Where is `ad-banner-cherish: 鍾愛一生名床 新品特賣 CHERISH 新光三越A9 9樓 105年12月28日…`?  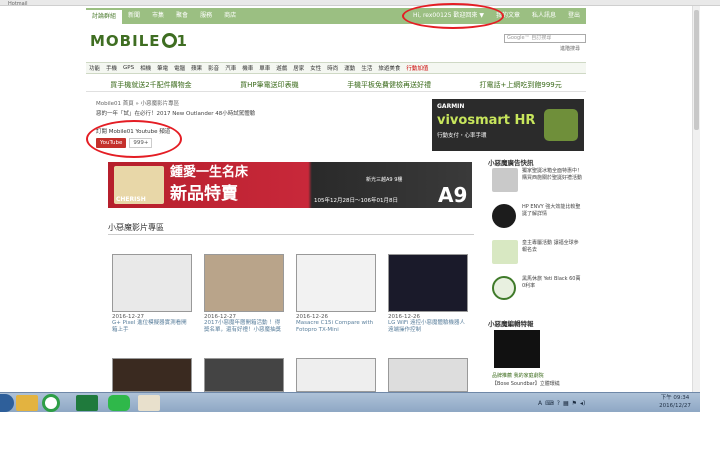 ad-banner-cherish: 鍾愛一生名床 新品特賣 CHERISH 新光三越A9 9樓 105年12月28日… is located at coordinates (290, 185).